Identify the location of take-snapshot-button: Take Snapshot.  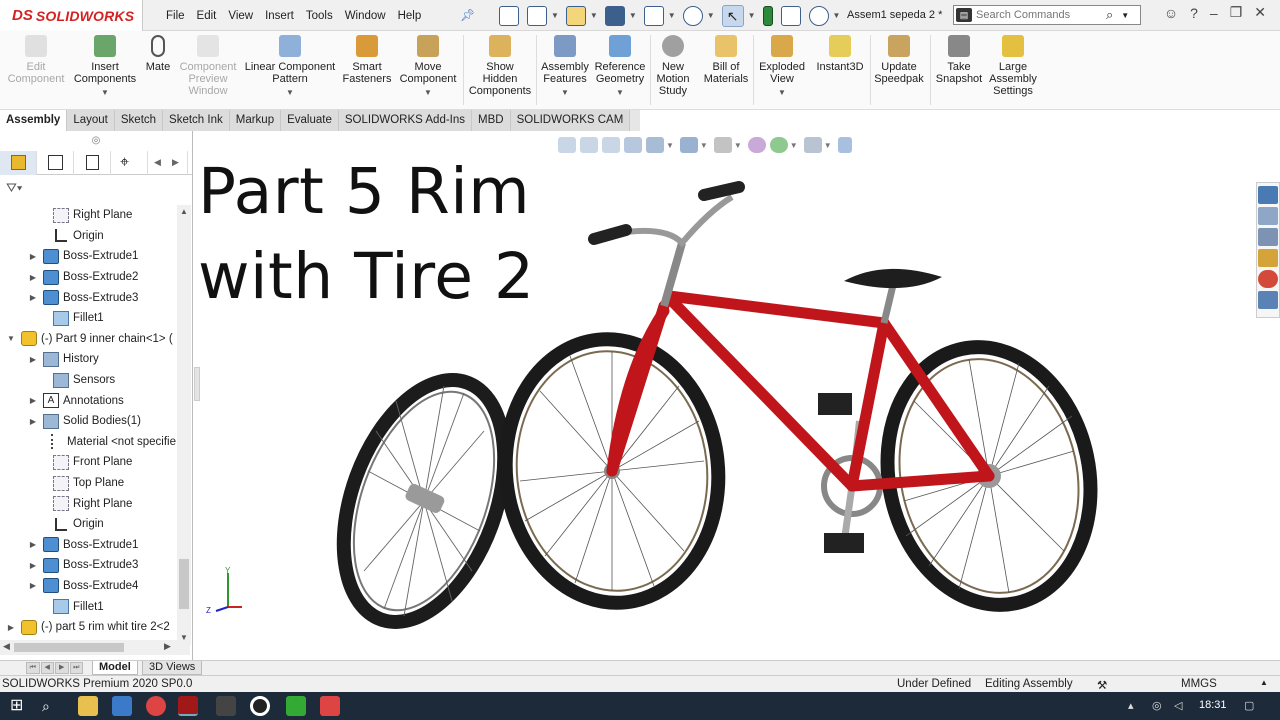
(959, 60).